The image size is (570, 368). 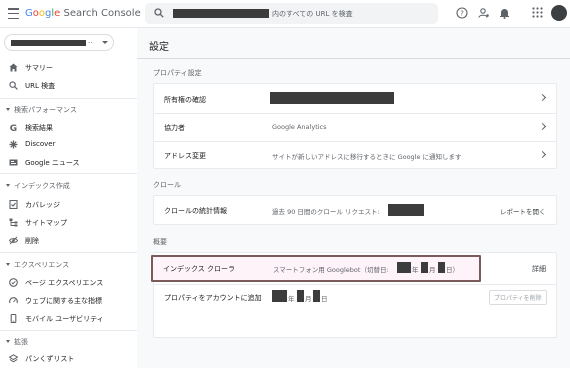 What do you see at coordinates (64, 283) in the screenshot?
I see `sidebar-item-label: ページ エクスペリエンス` at bounding box center [64, 283].